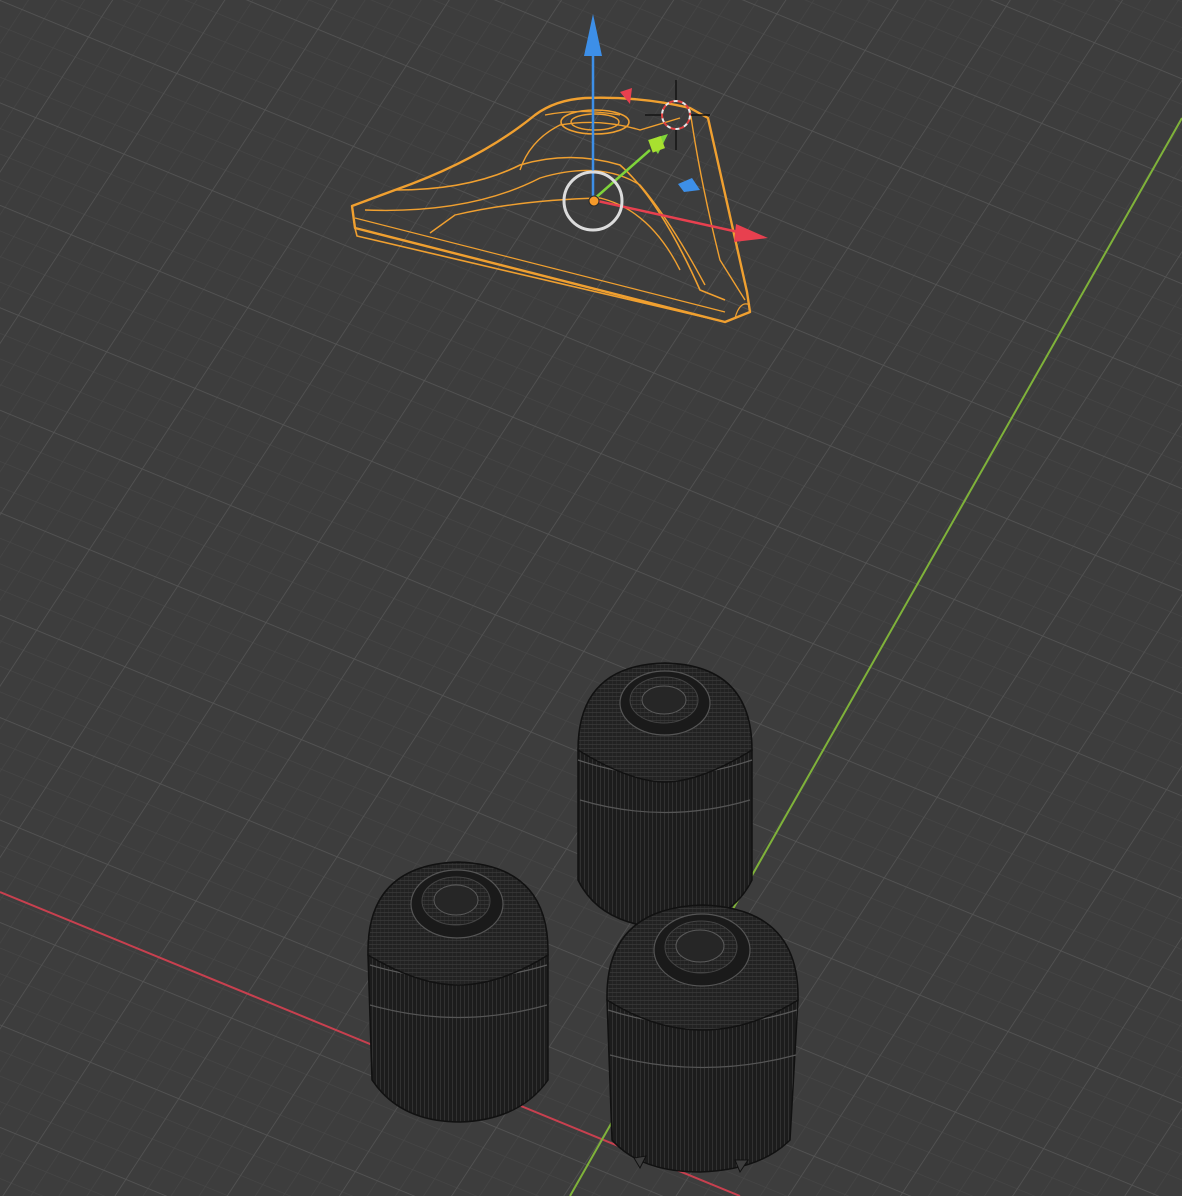 The image size is (1182, 1196). What do you see at coordinates (594, 201) in the screenshot?
I see `object-origin-icon` at bounding box center [594, 201].